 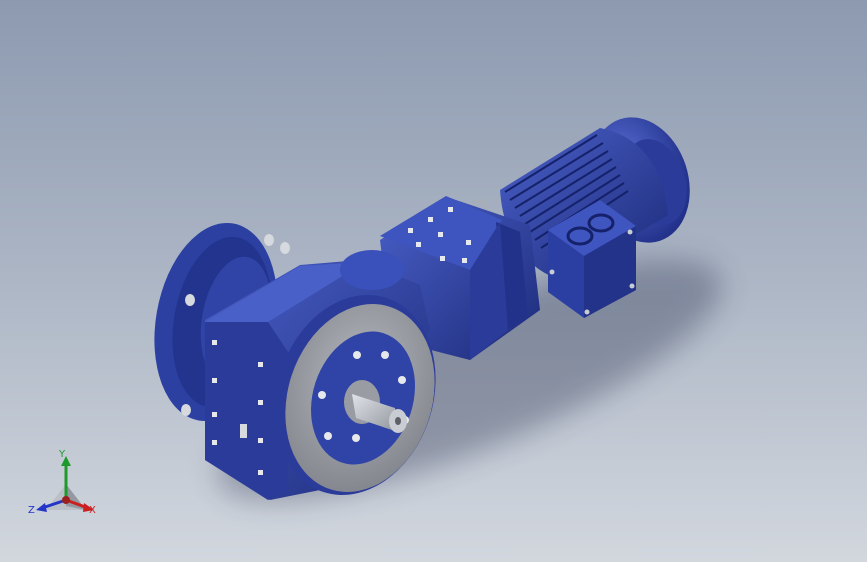 I want to click on shaft-center-hole, so click(x=398, y=421).